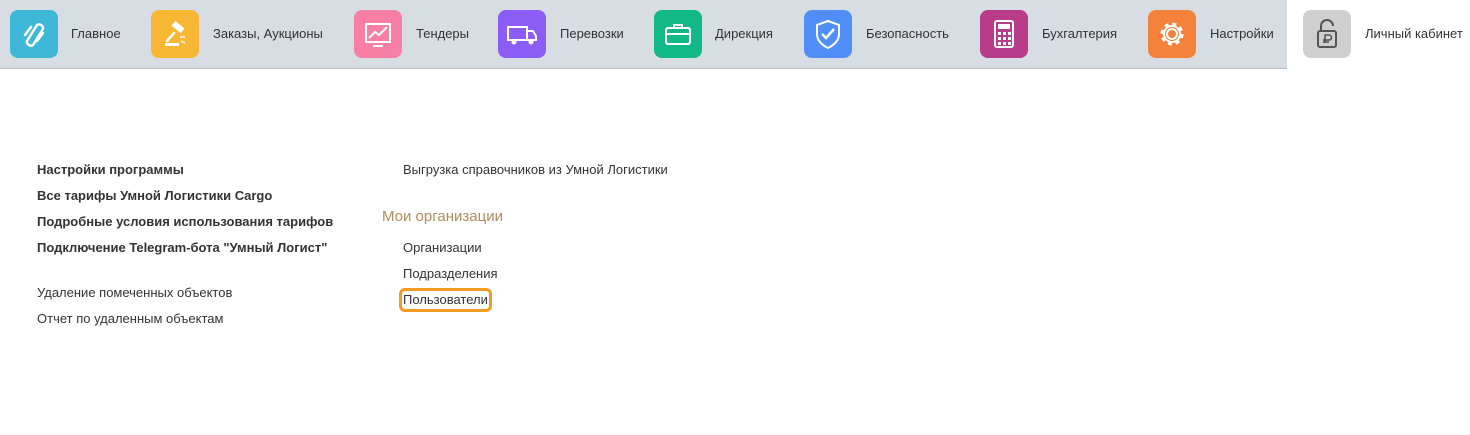 This screenshot has width=1470, height=435. What do you see at coordinates (415, 34) in the screenshot?
I see `nav-item-tenders: Тендеры` at bounding box center [415, 34].